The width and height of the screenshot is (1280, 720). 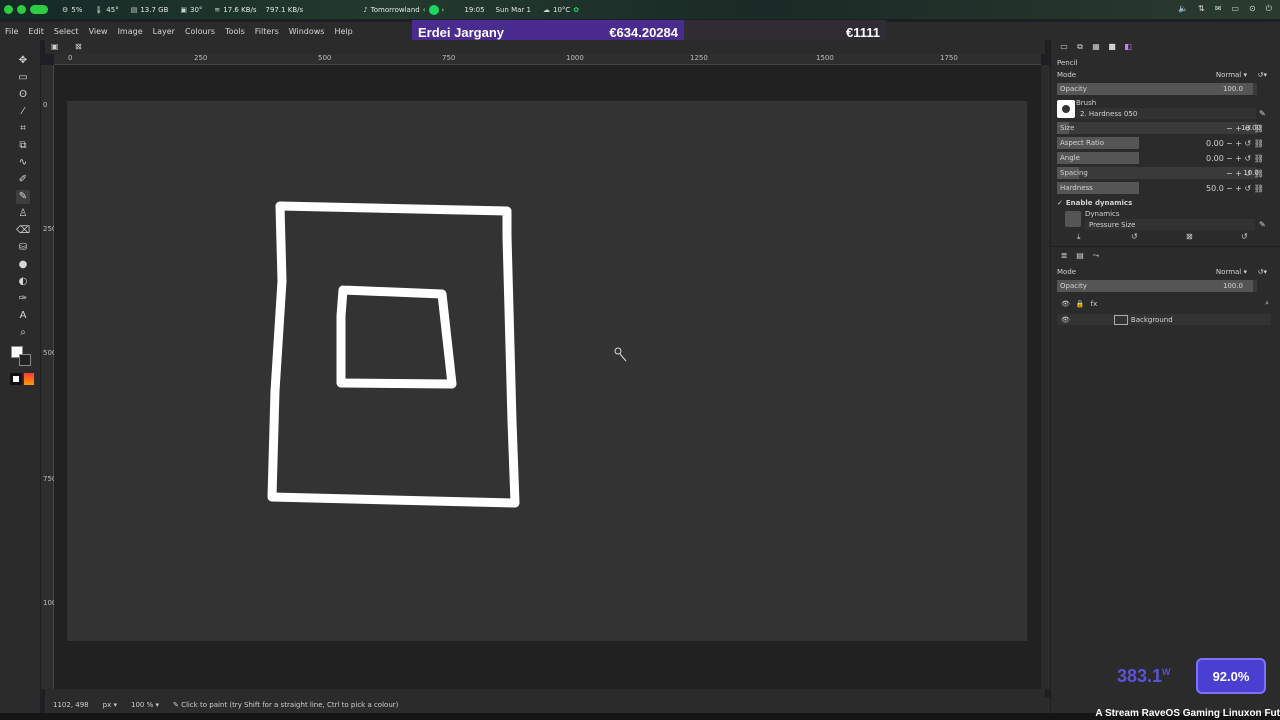 I want to click on layers-tab-icon: ≣, so click(x=1064, y=256).